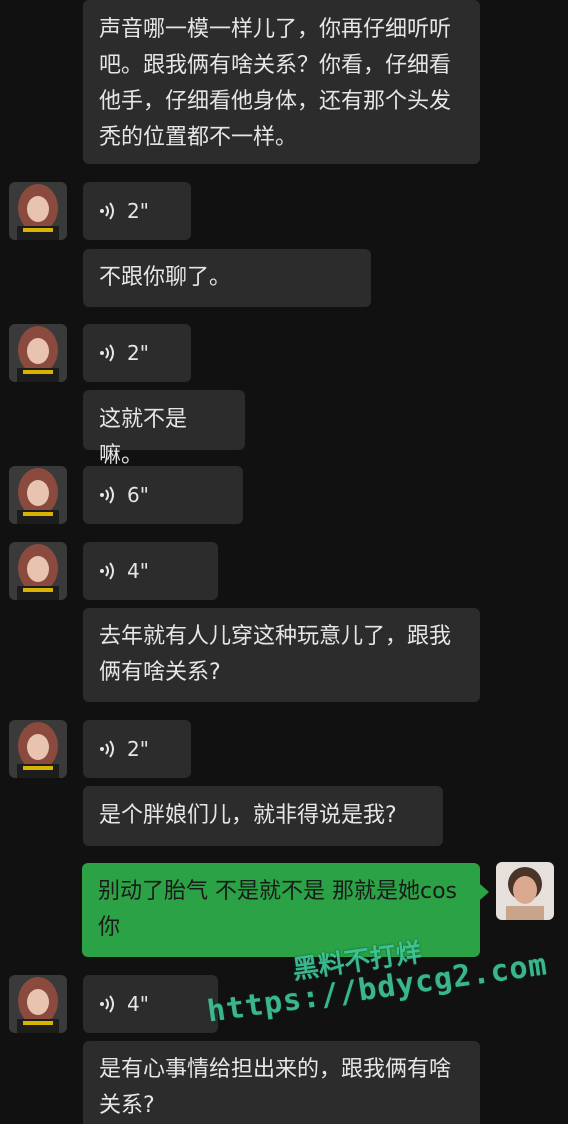 The width and height of the screenshot is (568, 1124). Describe the element at coordinates (484, 892) in the screenshot. I see `bubble-tail` at that location.